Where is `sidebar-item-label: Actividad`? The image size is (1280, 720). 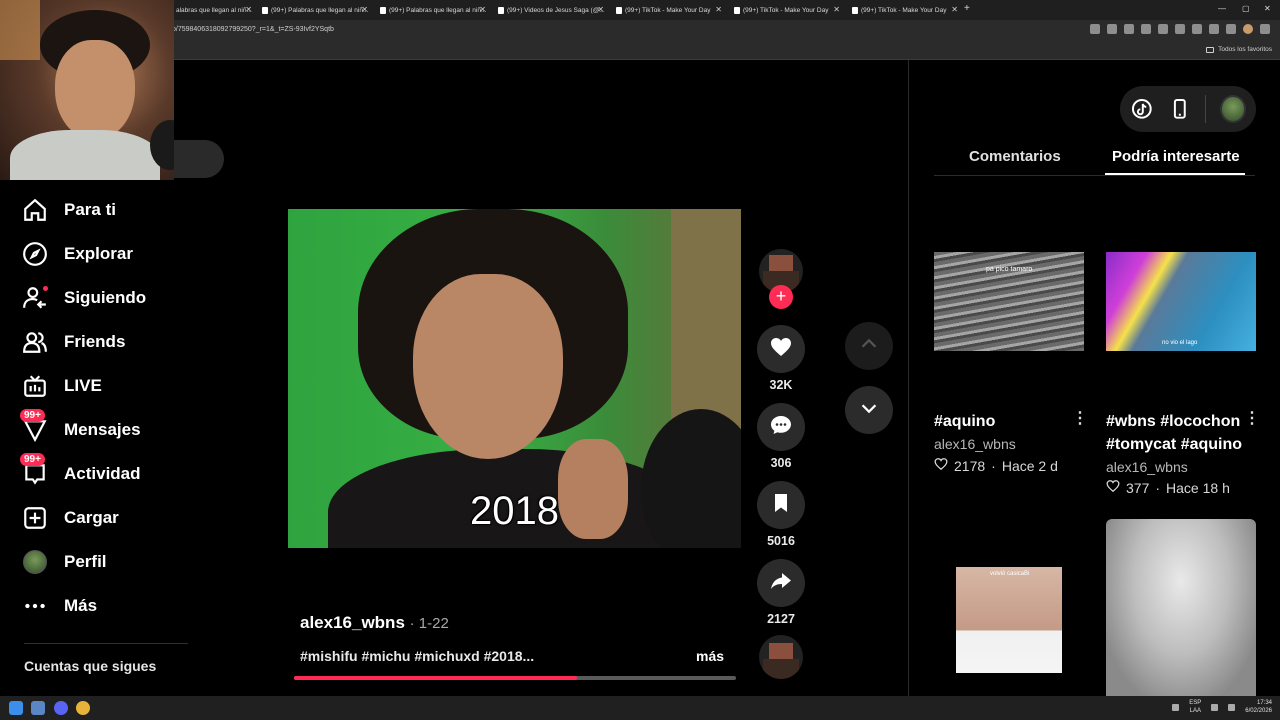
sidebar-item-label: Actividad is located at coordinates (102, 473).